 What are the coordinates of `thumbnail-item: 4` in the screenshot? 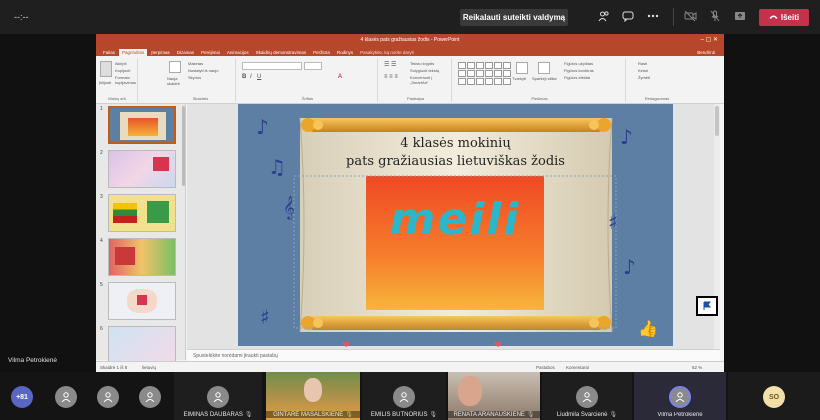 It's located at (140, 257).